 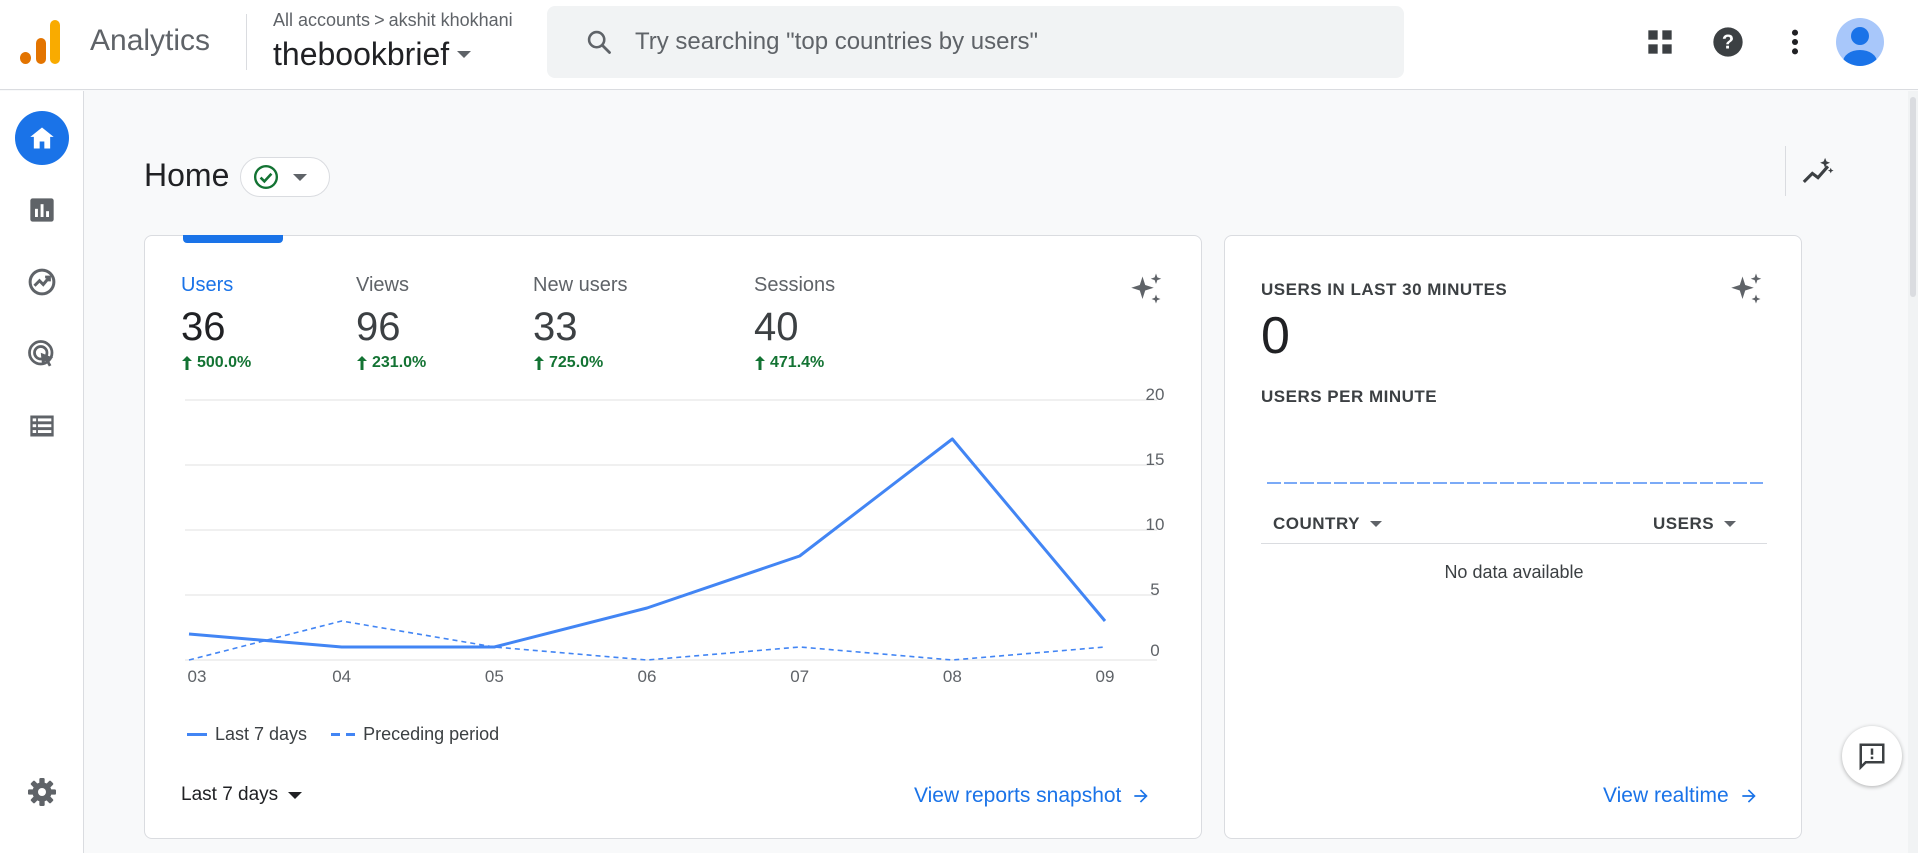 What do you see at coordinates (399, 362) in the screenshot?
I see `metric-change-value: 231.0%` at bounding box center [399, 362].